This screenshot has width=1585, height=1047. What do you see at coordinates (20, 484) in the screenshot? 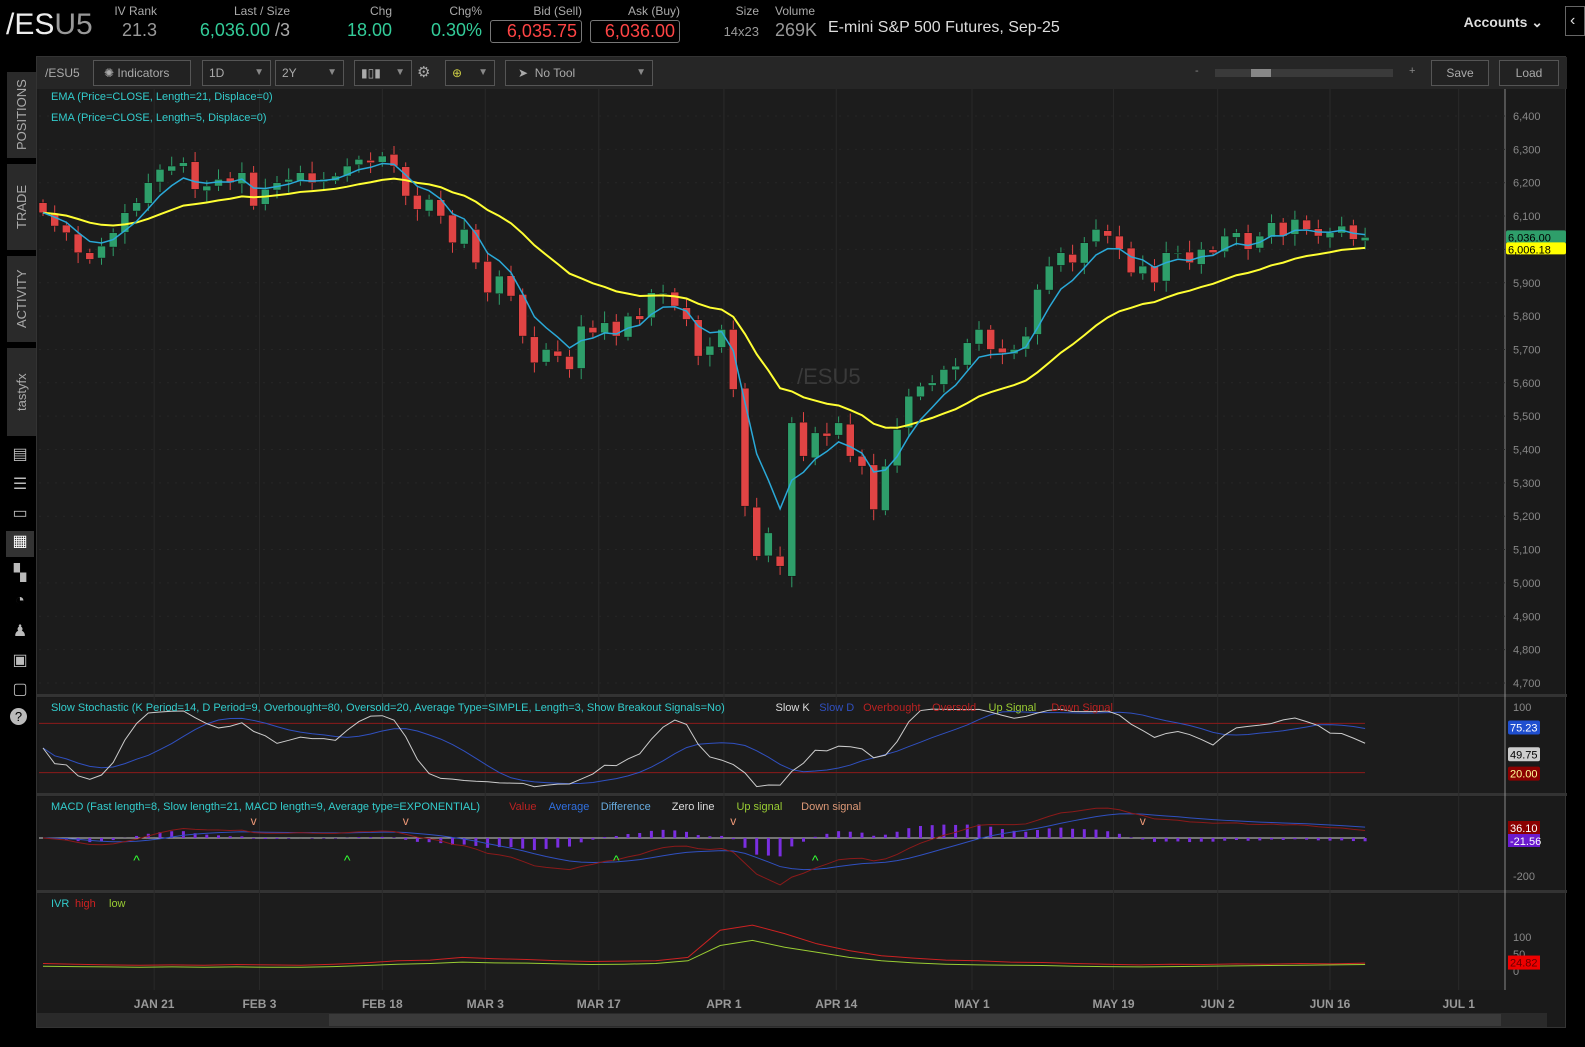
I see `watchlist-icon: ☰` at bounding box center [20, 484].